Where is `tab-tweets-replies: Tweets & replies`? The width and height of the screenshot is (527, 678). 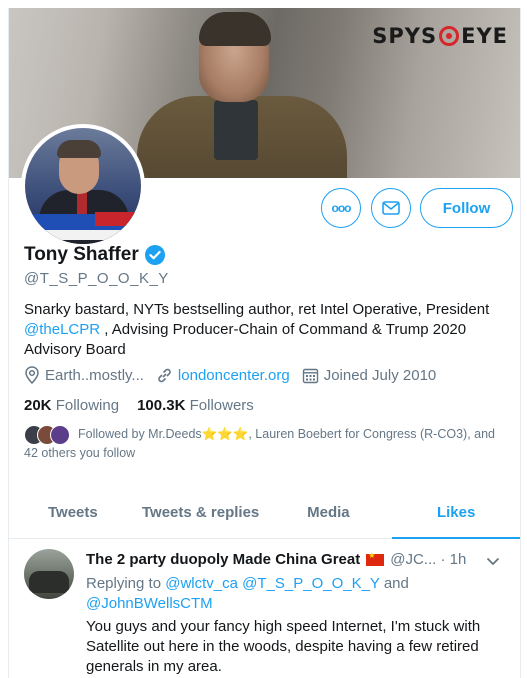 tab-tweets-replies: Tweets & replies is located at coordinates (201, 512).